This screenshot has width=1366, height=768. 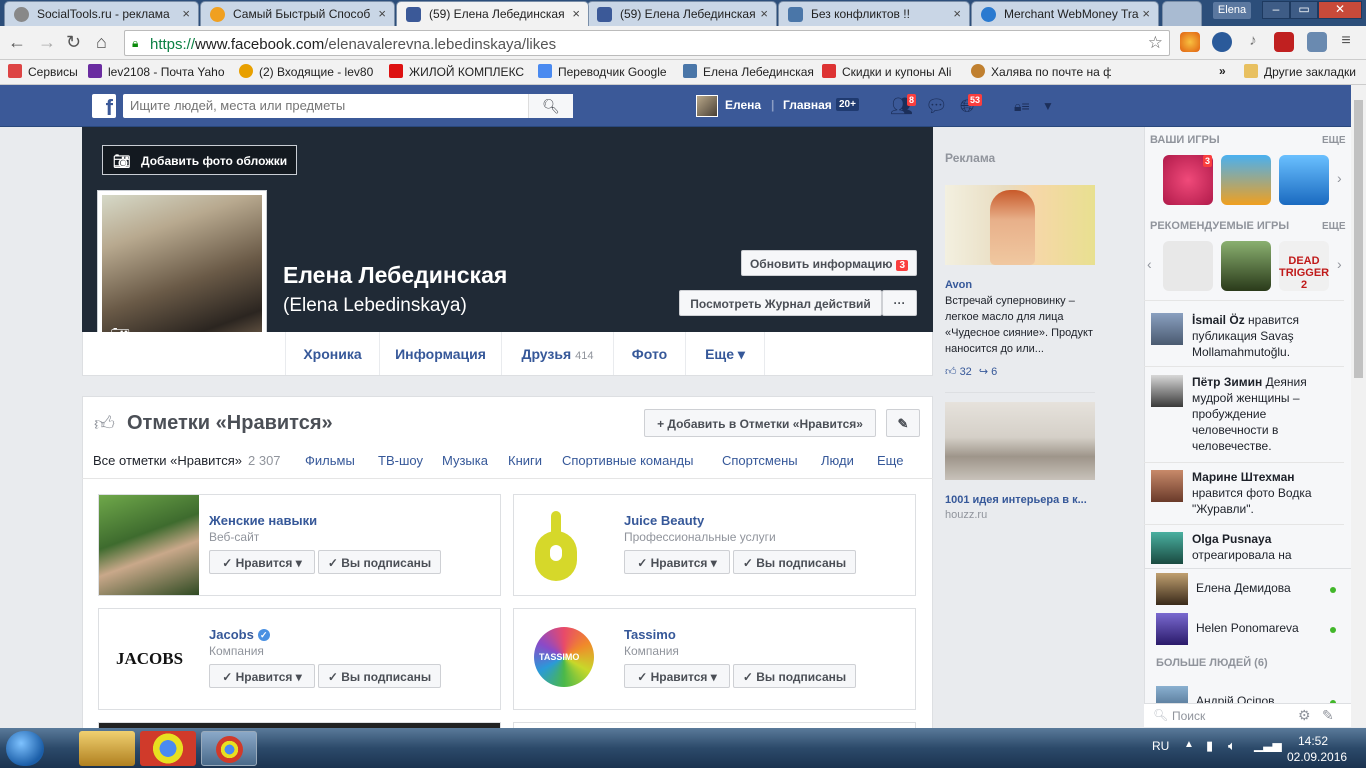 What do you see at coordinates (557, 353) in the screenshot?
I see `tab-friends: Друзья 414` at bounding box center [557, 353].